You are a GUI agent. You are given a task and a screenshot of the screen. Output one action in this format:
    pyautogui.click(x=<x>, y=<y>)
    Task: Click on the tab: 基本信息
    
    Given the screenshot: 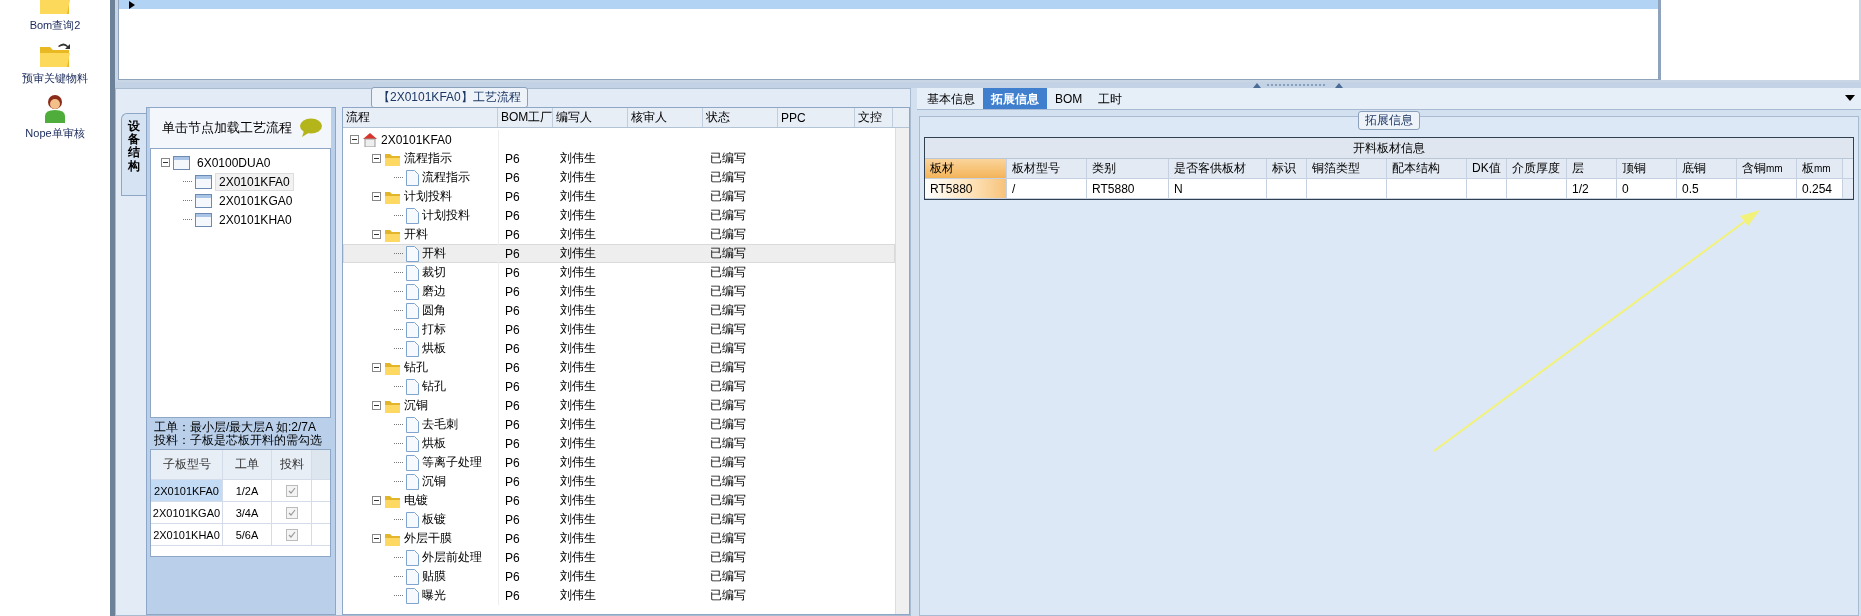 What is the action you would take?
    pyautogui.click(x=951, y=98)
    